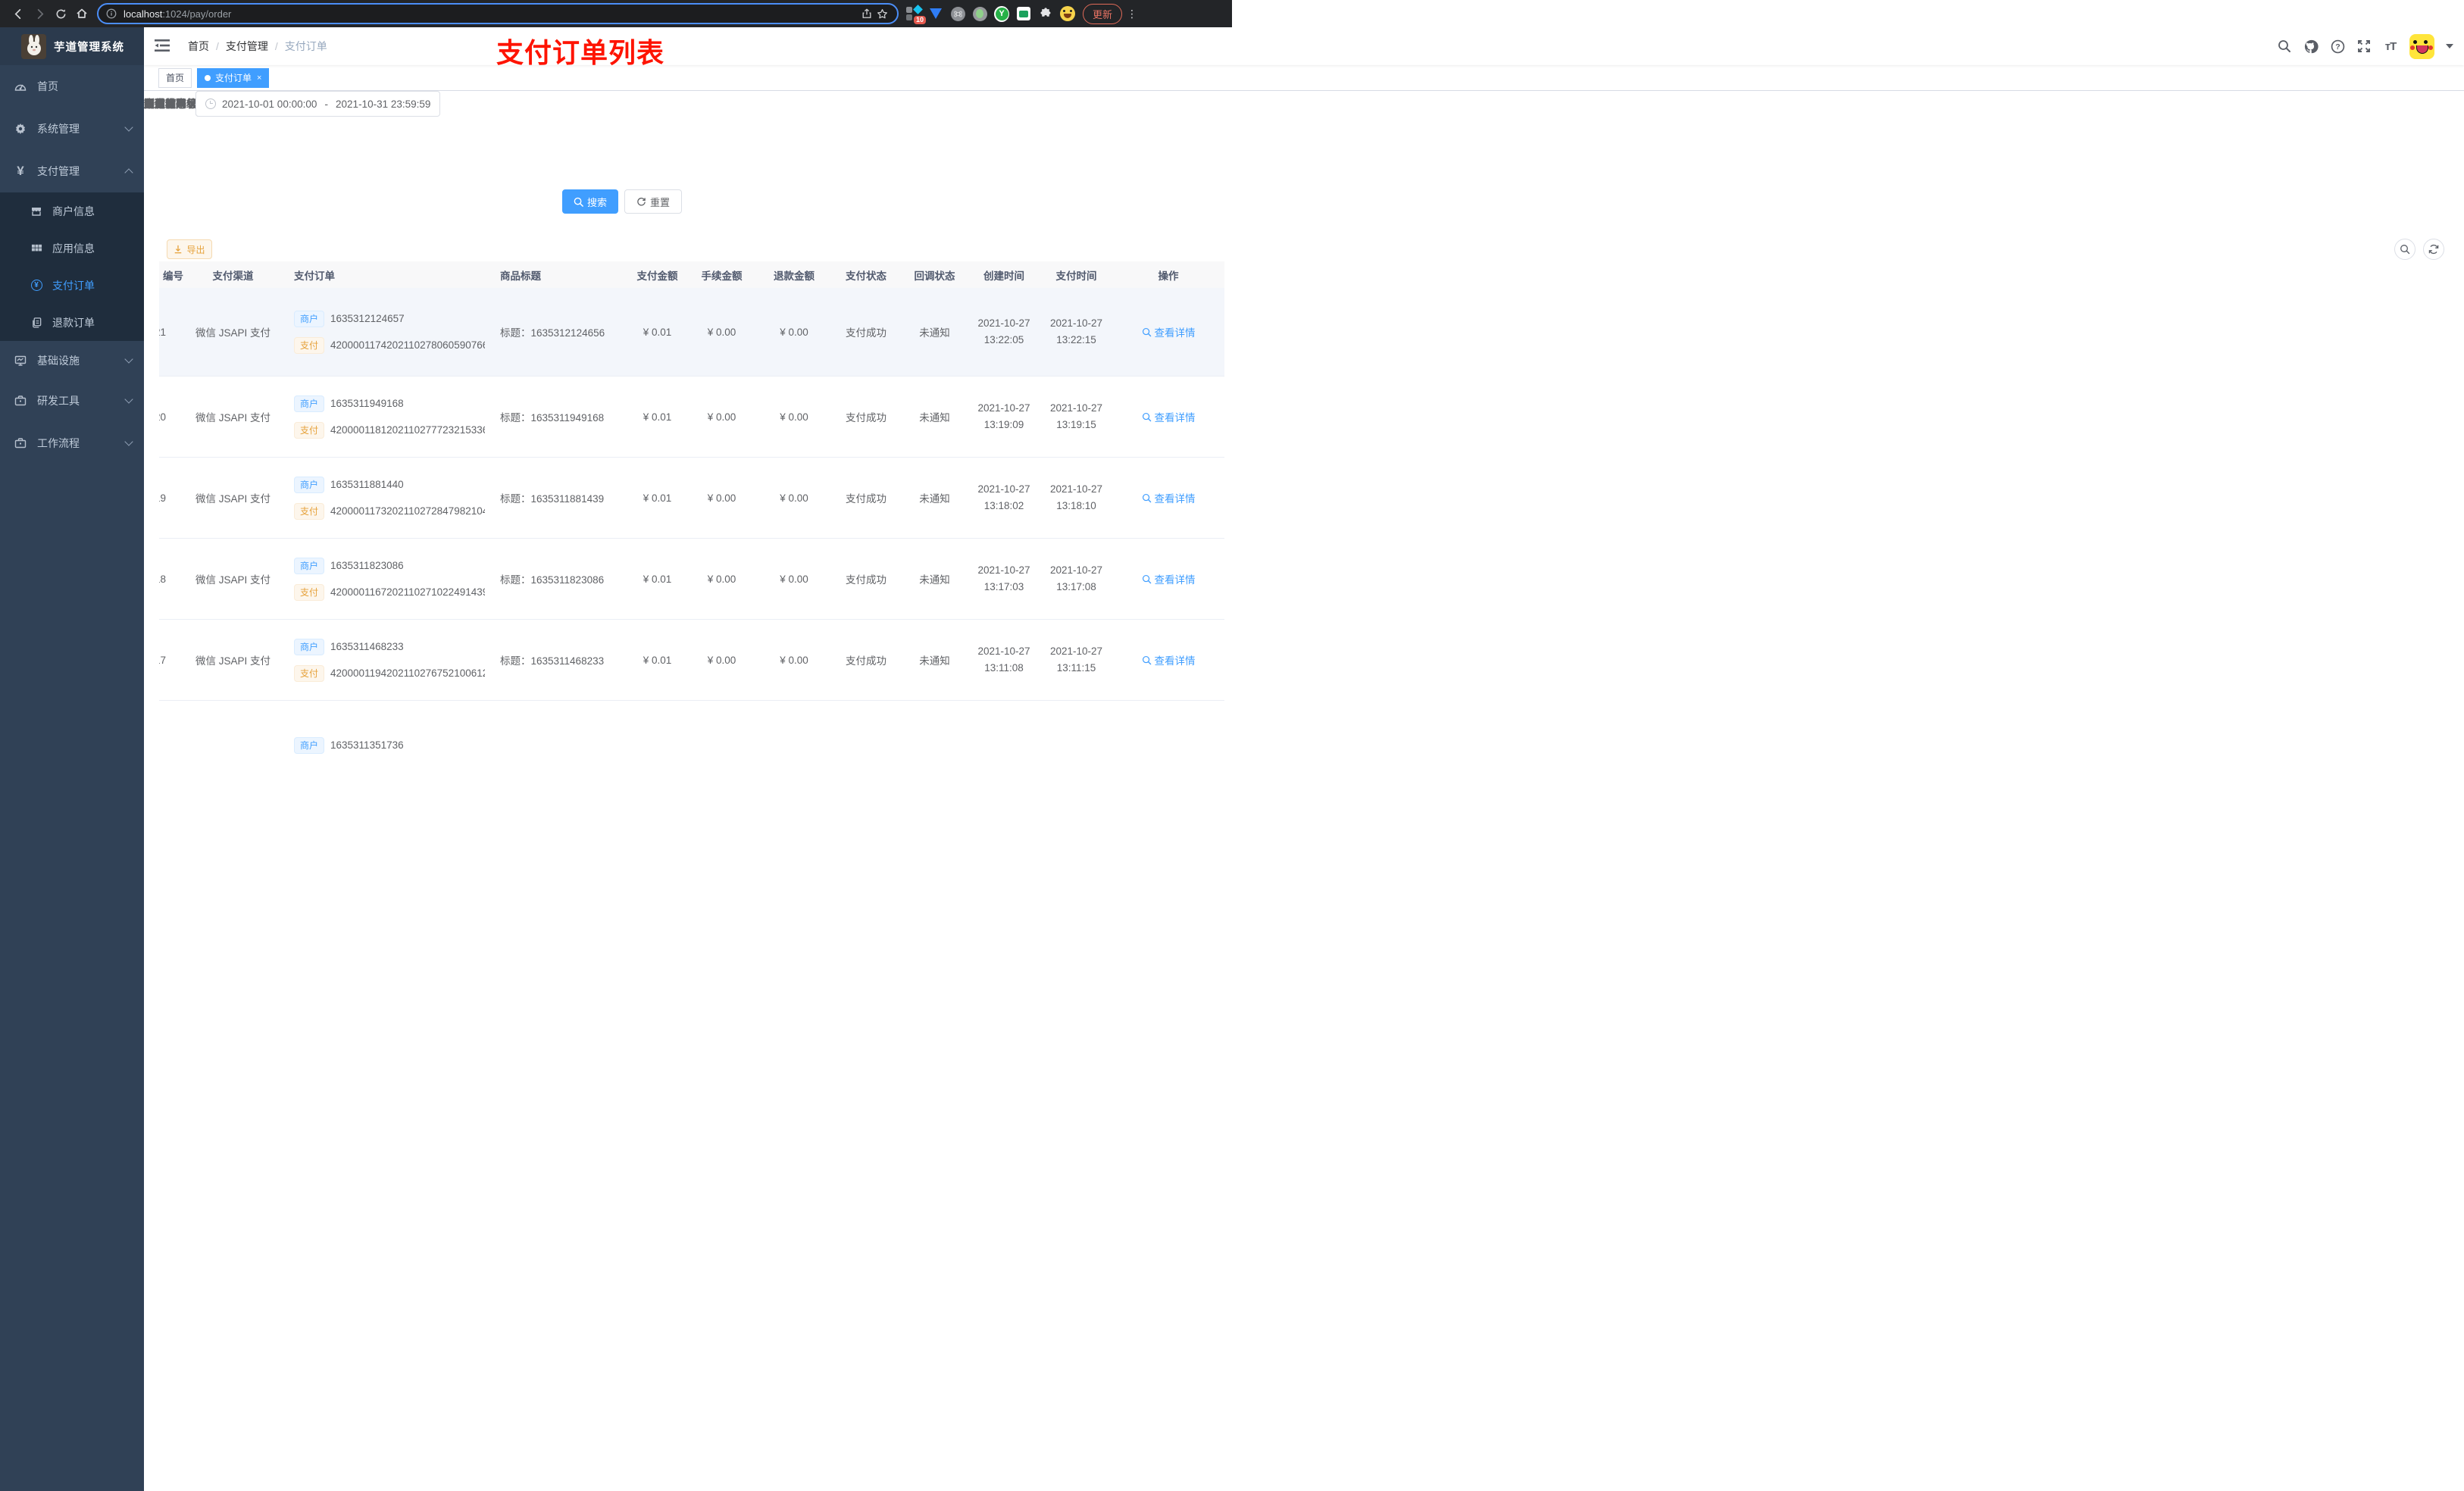 This screenshot has width=2464, height=1491. Describe the element at coordinates (233, 276) in the screenshot. I see `column-header: 支付渠道` at that location.